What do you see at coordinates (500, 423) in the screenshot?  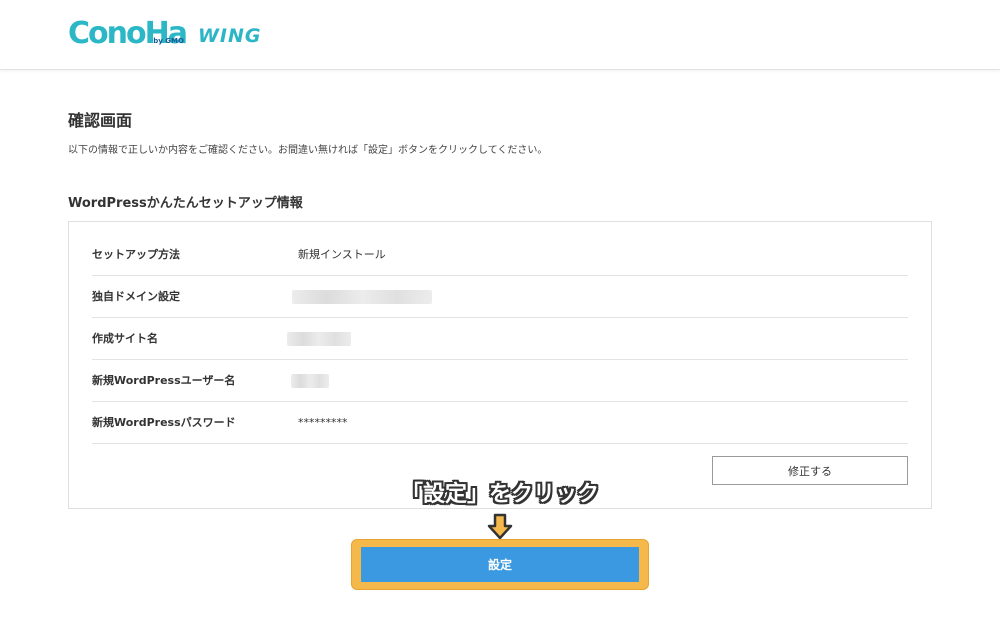 I see `info-row-wp-password: 新規WordPressパスワード *********` at bounding box center [500, 423].